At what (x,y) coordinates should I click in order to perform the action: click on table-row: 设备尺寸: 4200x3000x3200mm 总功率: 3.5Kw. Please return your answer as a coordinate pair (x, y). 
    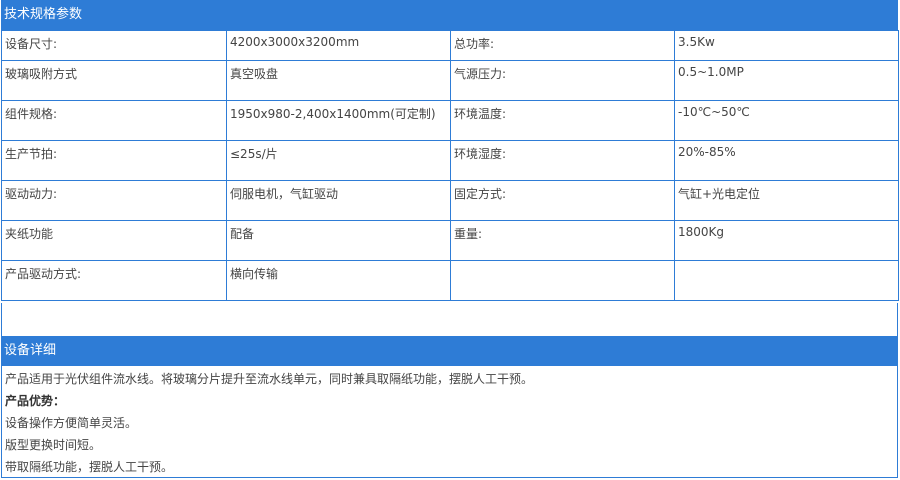
    Looking at the image, I should click on (450, 45).